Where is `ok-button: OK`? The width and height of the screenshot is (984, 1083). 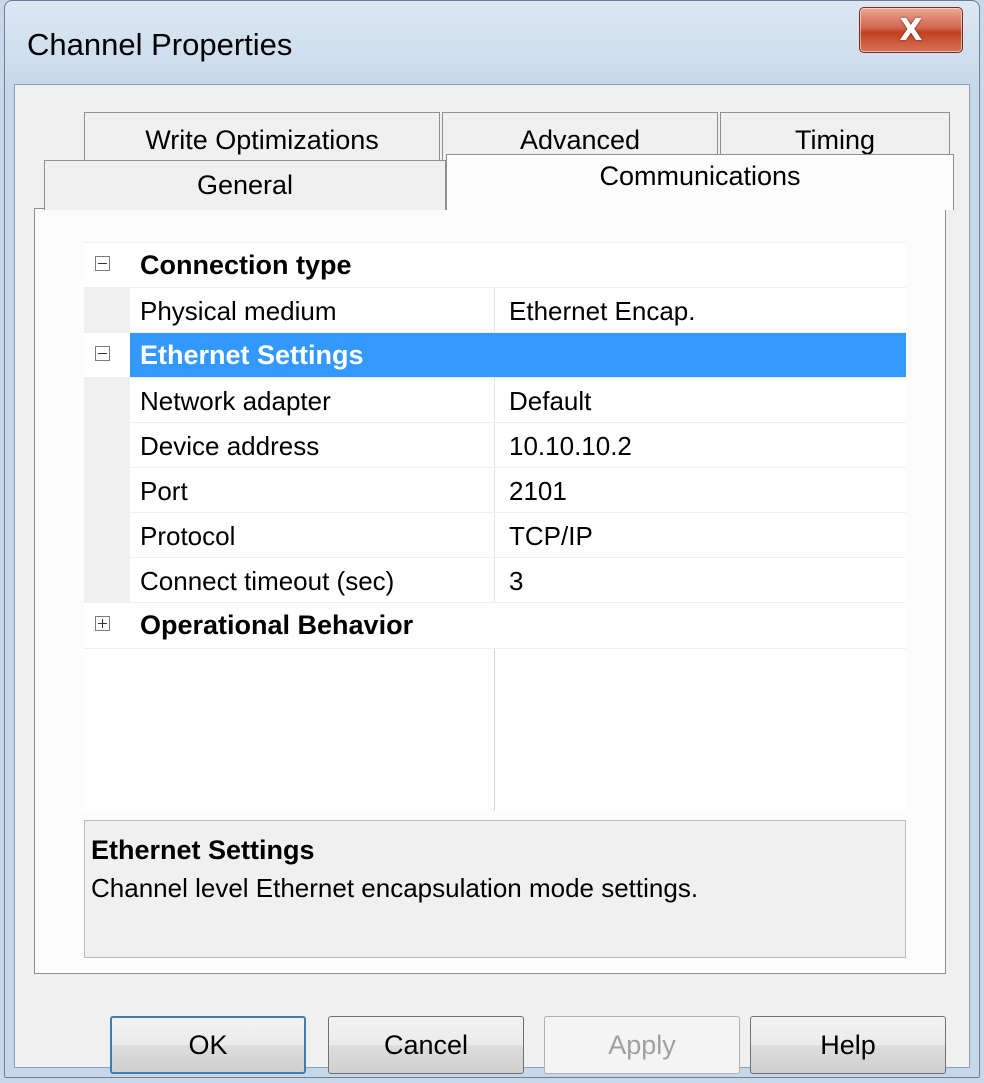 ok-button: OK is located at coordinates (208, 1045).